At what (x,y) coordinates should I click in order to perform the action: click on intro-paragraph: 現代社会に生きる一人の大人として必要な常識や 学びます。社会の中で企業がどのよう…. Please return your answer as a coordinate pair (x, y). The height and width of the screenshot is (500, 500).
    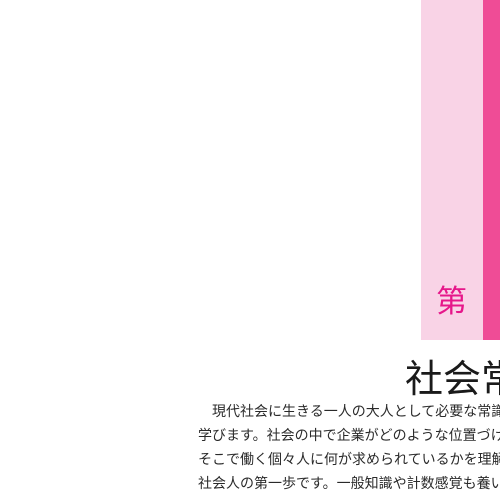
    Looking at the image, I should click on (349, 448).